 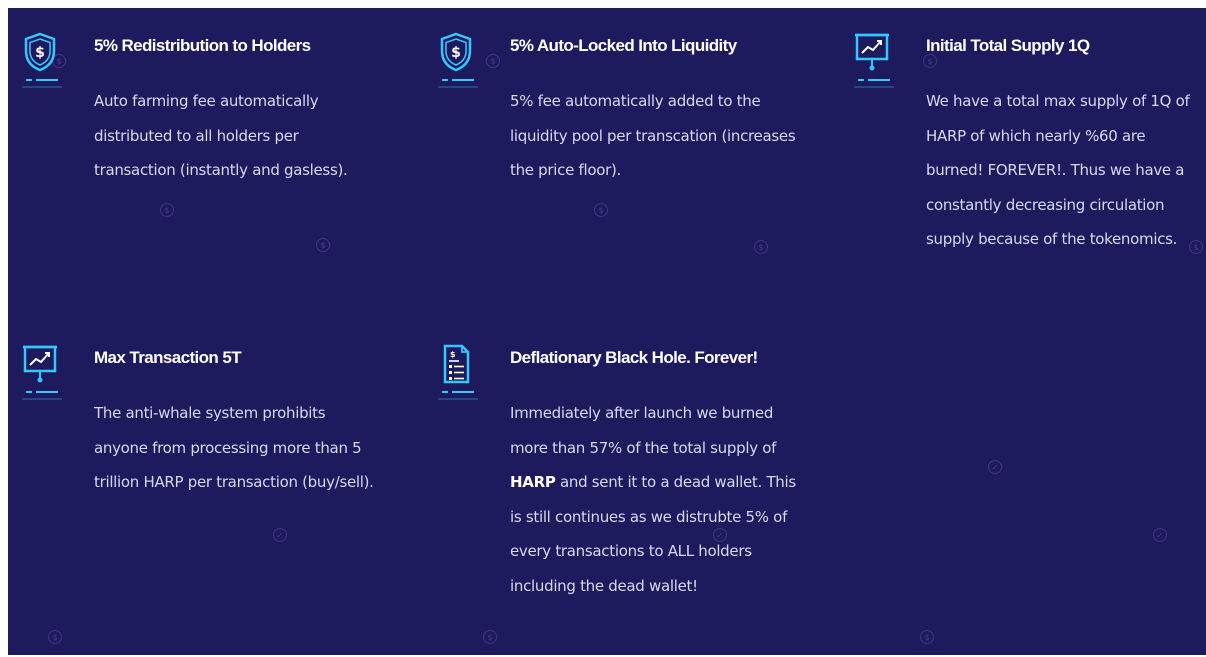 What do you see at coordinates (1008, 45) in the screenshot?
I see `feature-title: Initial Total Supply 1Q` at bounding box center [1008, 45].